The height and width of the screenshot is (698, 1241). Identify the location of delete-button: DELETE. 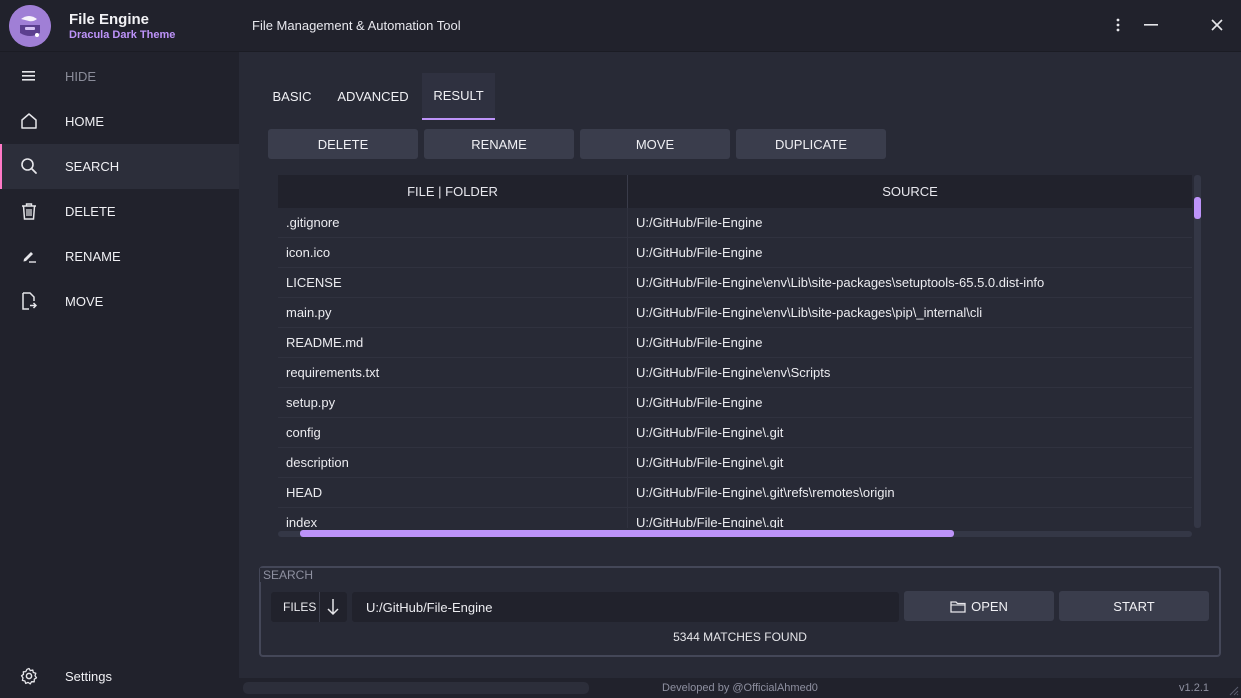
(343, 144).